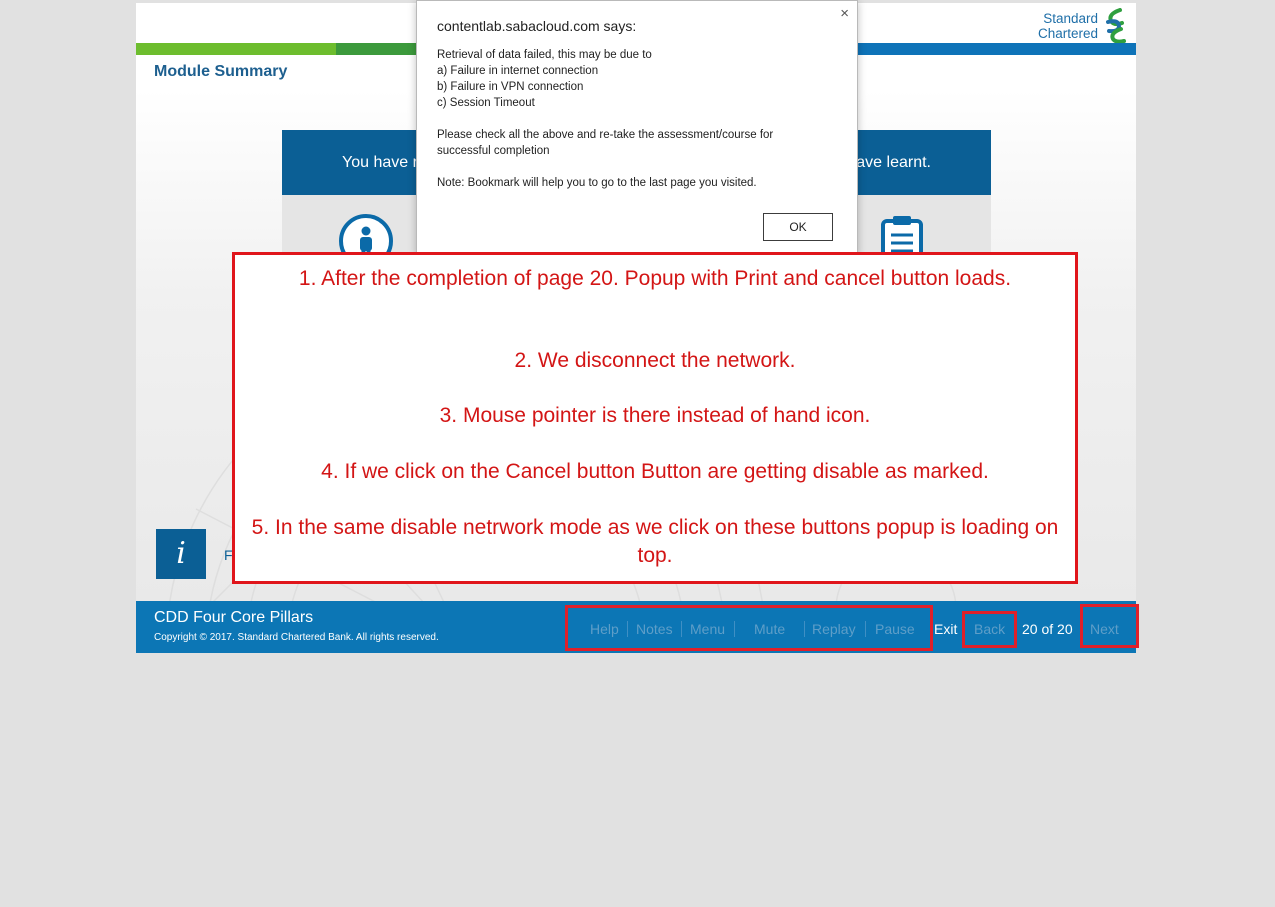 The height and width of the screenshot is (907, 1275). Describe the element at coordinates (844, 13) in the screenshot. I see `close-icon: ×` at that location.